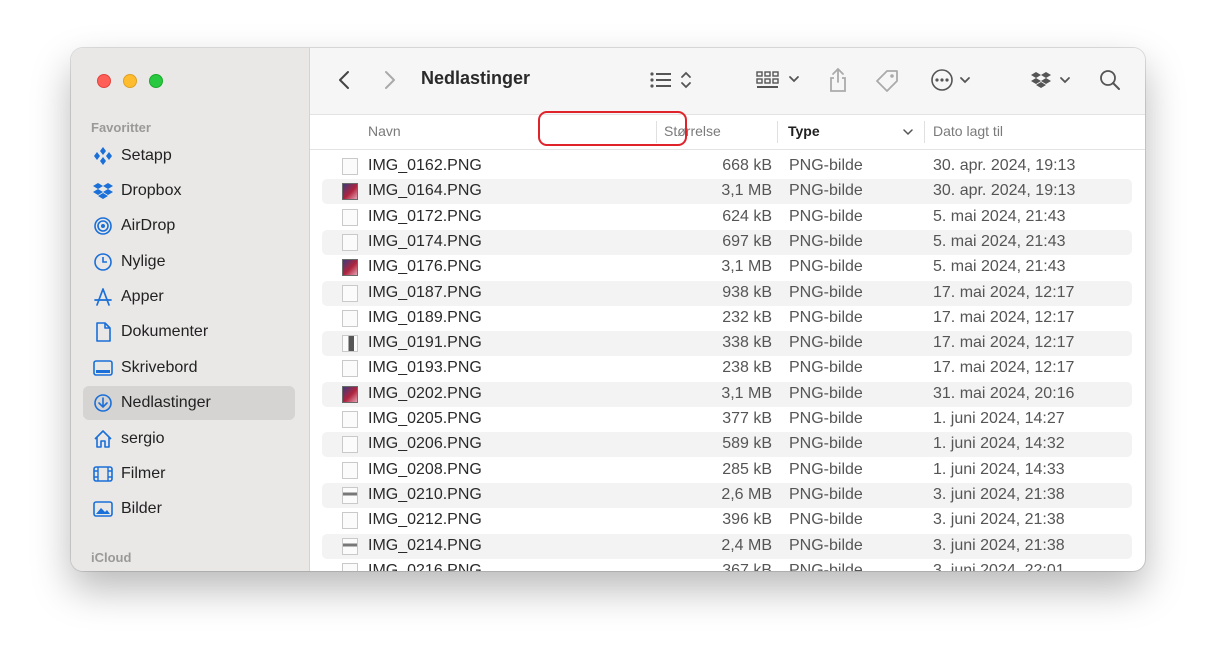  Describe the element at coordinates (425, 545) in the screenshot. I see `file-name: IMG_0214.PNG` at that location.